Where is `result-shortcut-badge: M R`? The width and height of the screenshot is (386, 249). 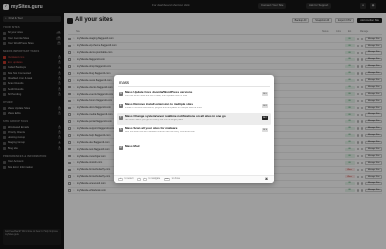
result-shortcut-badge: M R is located at coordinates (265, 106).